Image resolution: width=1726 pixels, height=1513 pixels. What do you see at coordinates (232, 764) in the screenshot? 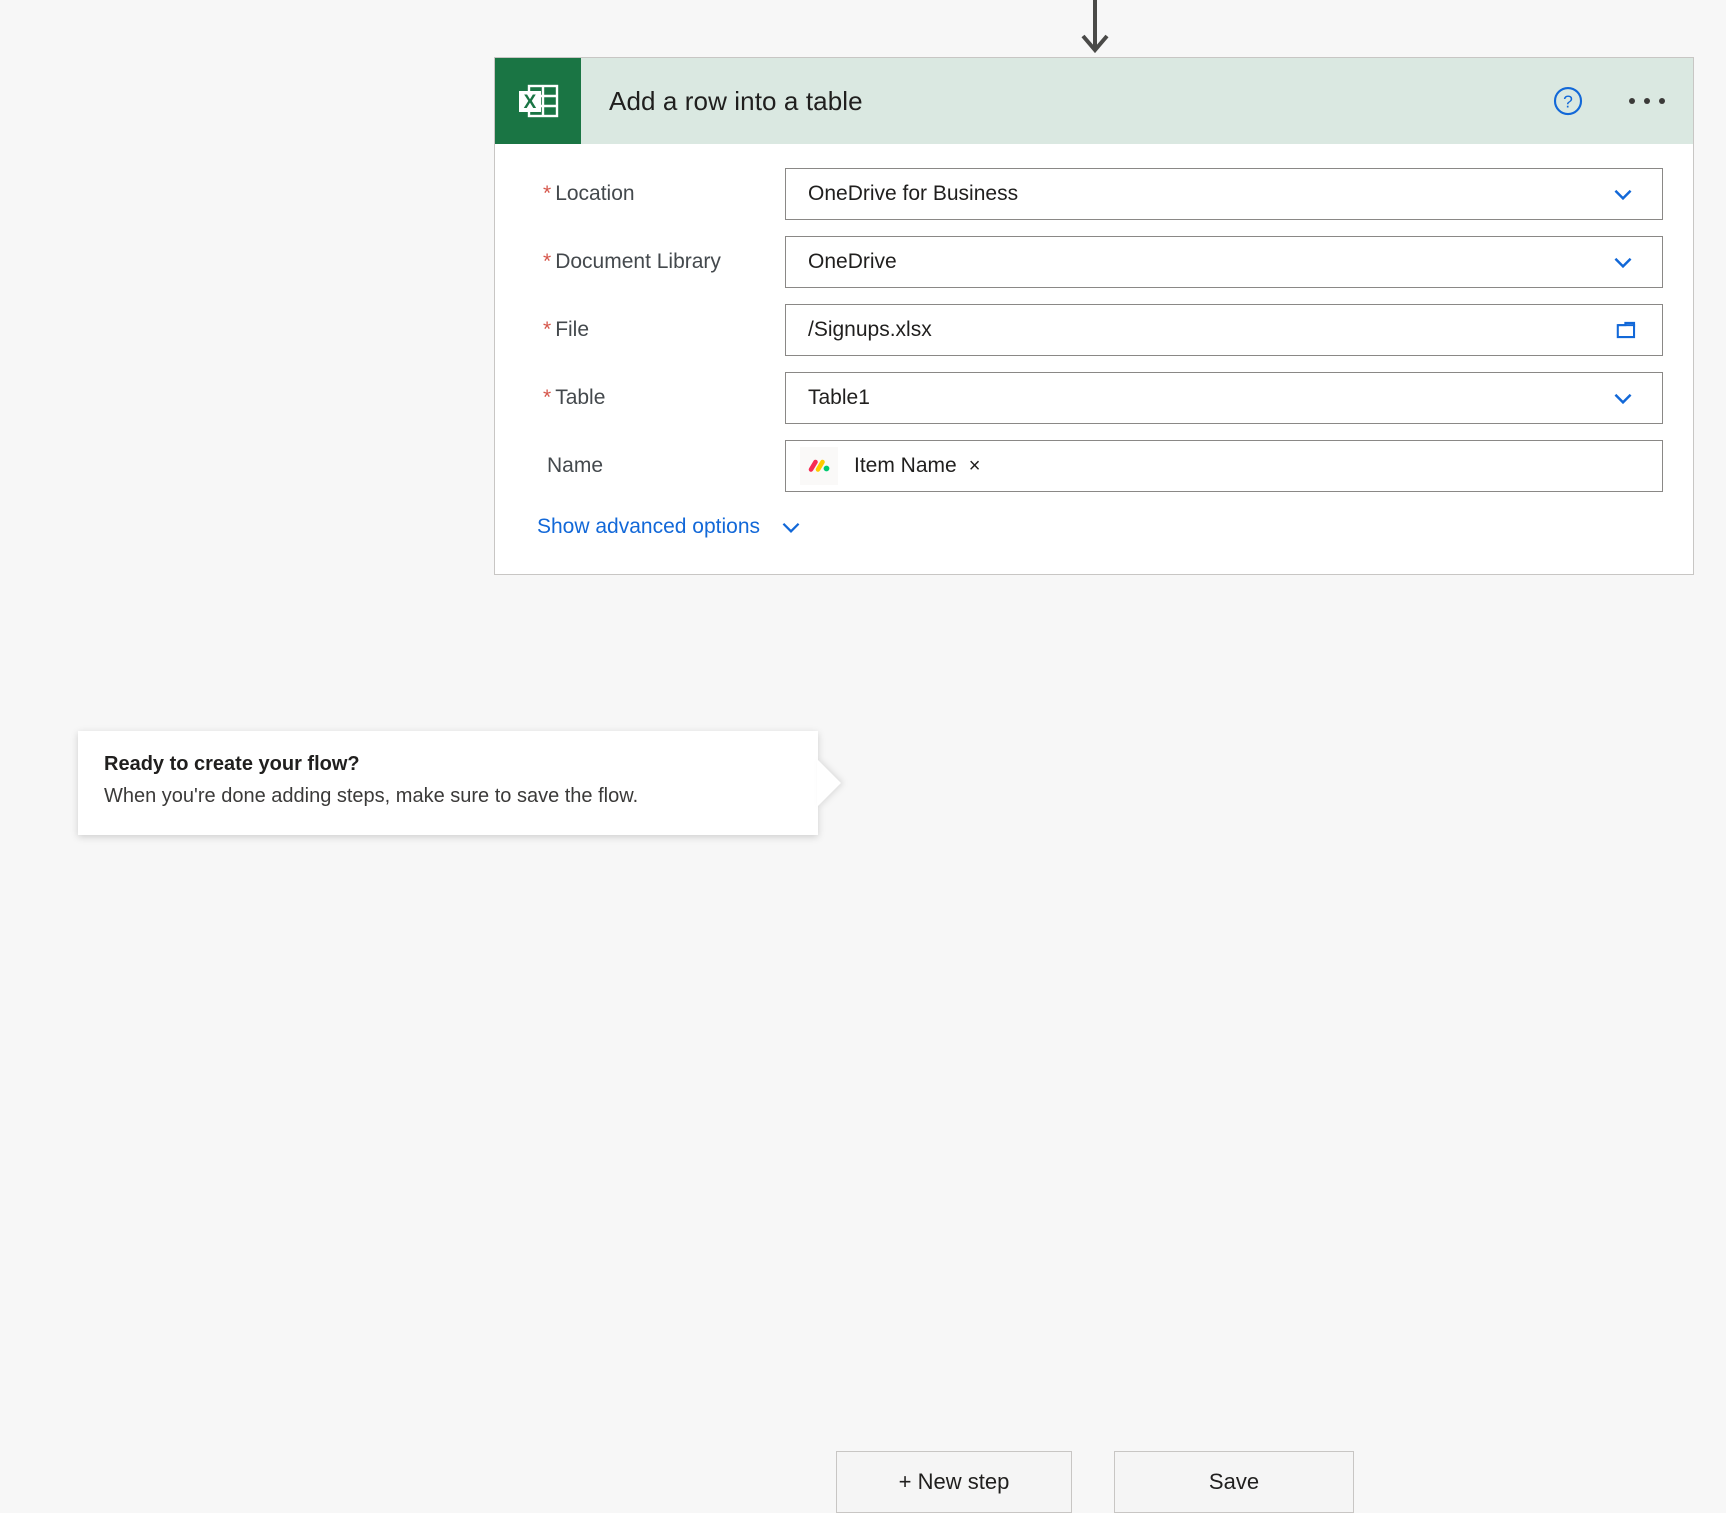
I see `callout-title: Ready to create your flow?` at bounding box center [232, 764].